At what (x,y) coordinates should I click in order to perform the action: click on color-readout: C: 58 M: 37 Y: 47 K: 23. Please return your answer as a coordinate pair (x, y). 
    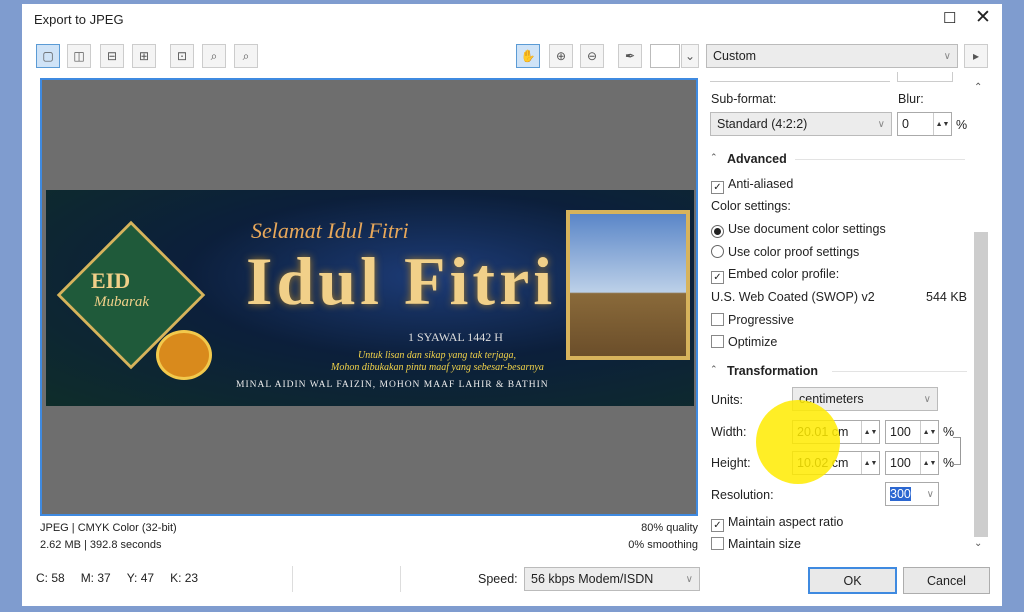
    Looking at the image, I should click on (117, 578).